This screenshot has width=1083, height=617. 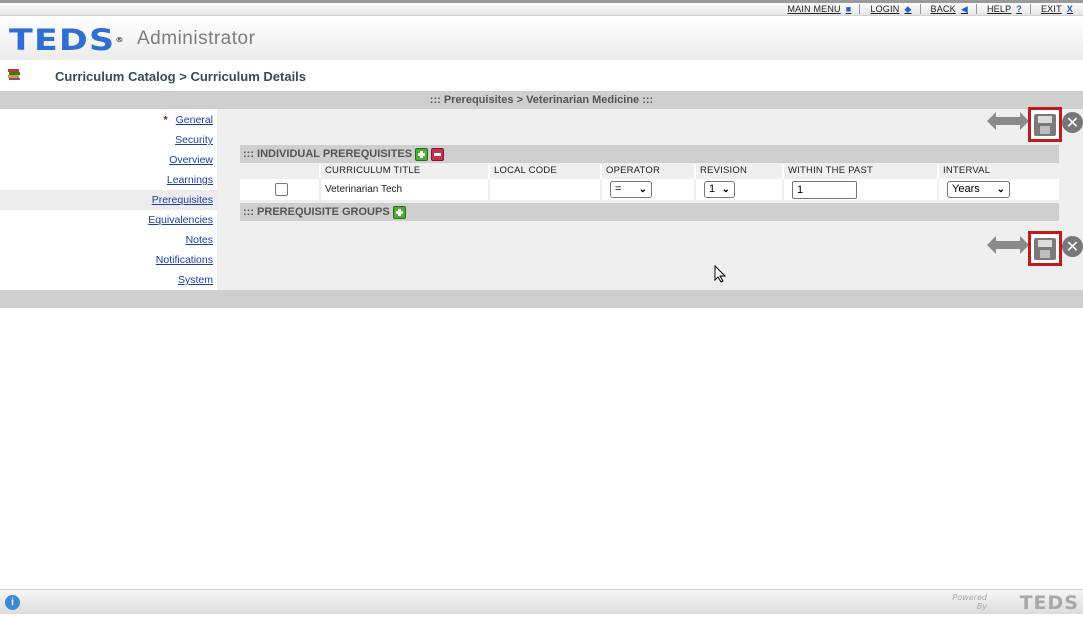 I want to click on sidebar-item-prerequisites: Prerequisites, so click(x=108, y=200).